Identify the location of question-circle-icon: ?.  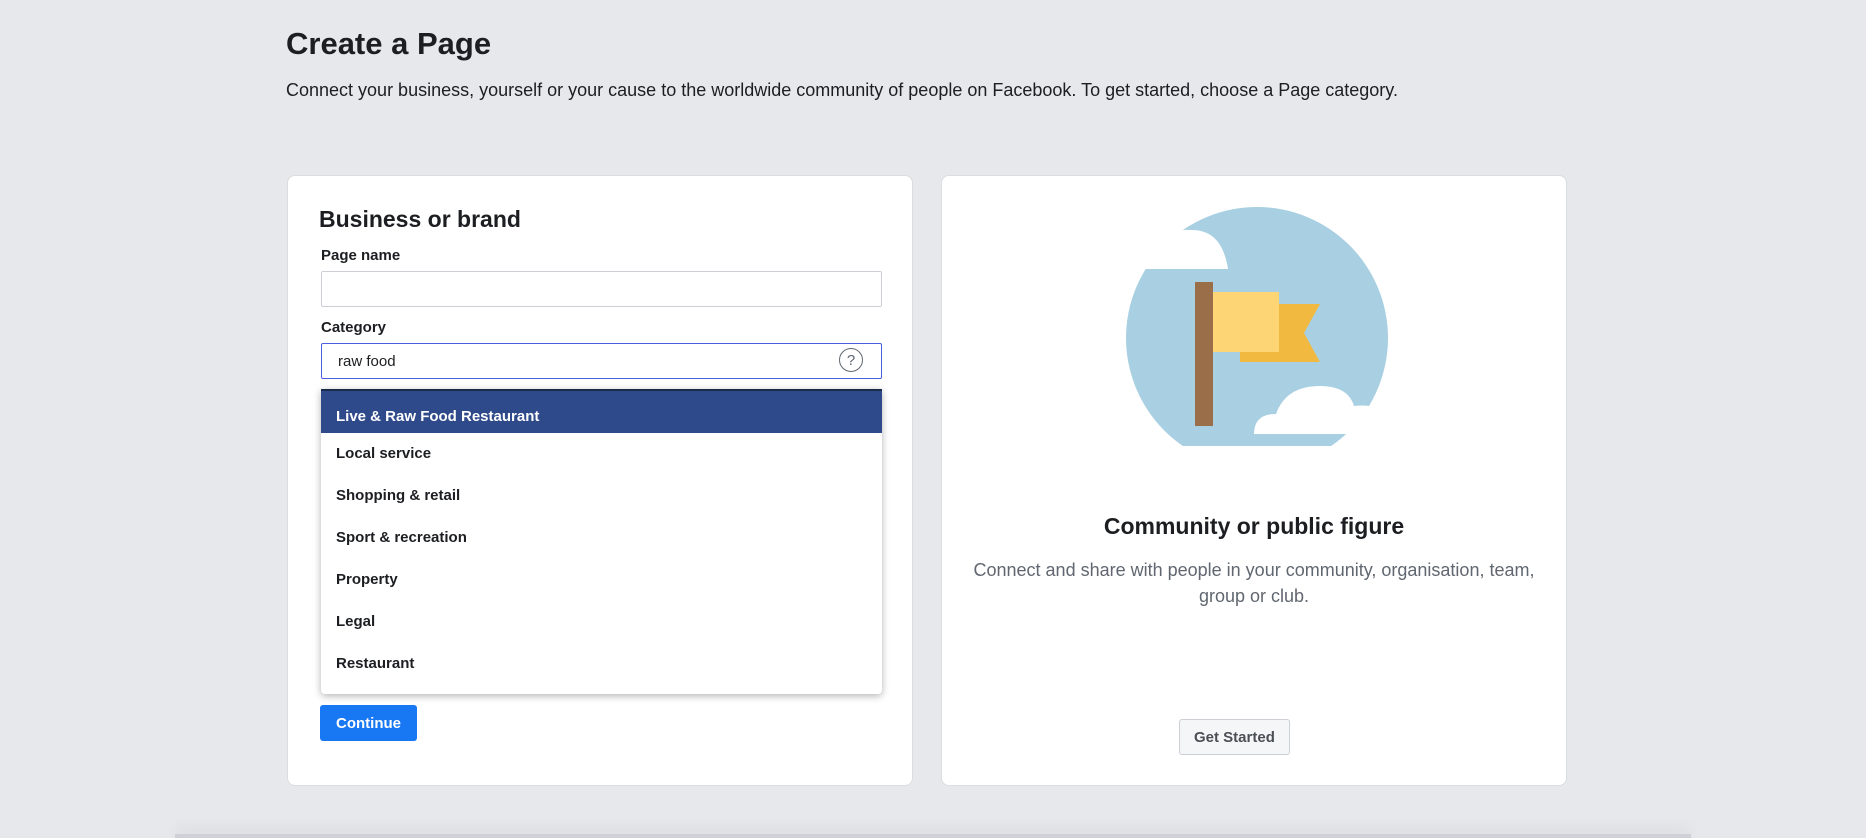
(851, 360).